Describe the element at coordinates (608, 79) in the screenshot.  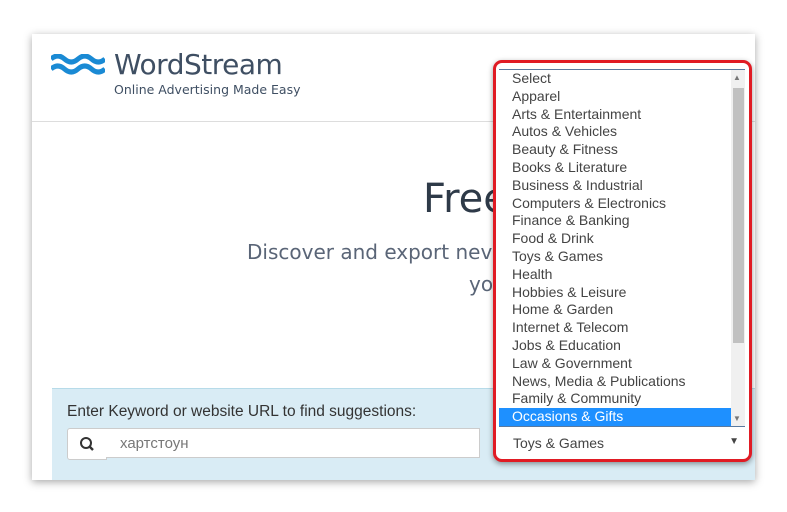
I see `dropdown-option: Select` at that location.